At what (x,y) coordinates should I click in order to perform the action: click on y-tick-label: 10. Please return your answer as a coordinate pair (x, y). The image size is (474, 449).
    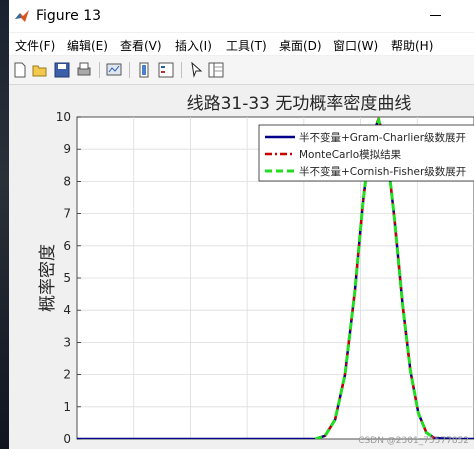
    Looking at the image, I should click on (63, 117).